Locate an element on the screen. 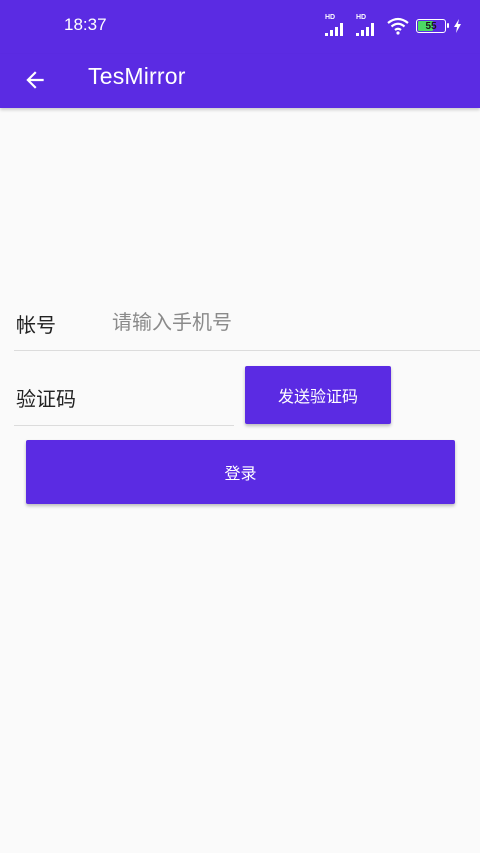 This screenshot has width=480, height=853. status-time: 18:37 is located at coordinates (85, 24).